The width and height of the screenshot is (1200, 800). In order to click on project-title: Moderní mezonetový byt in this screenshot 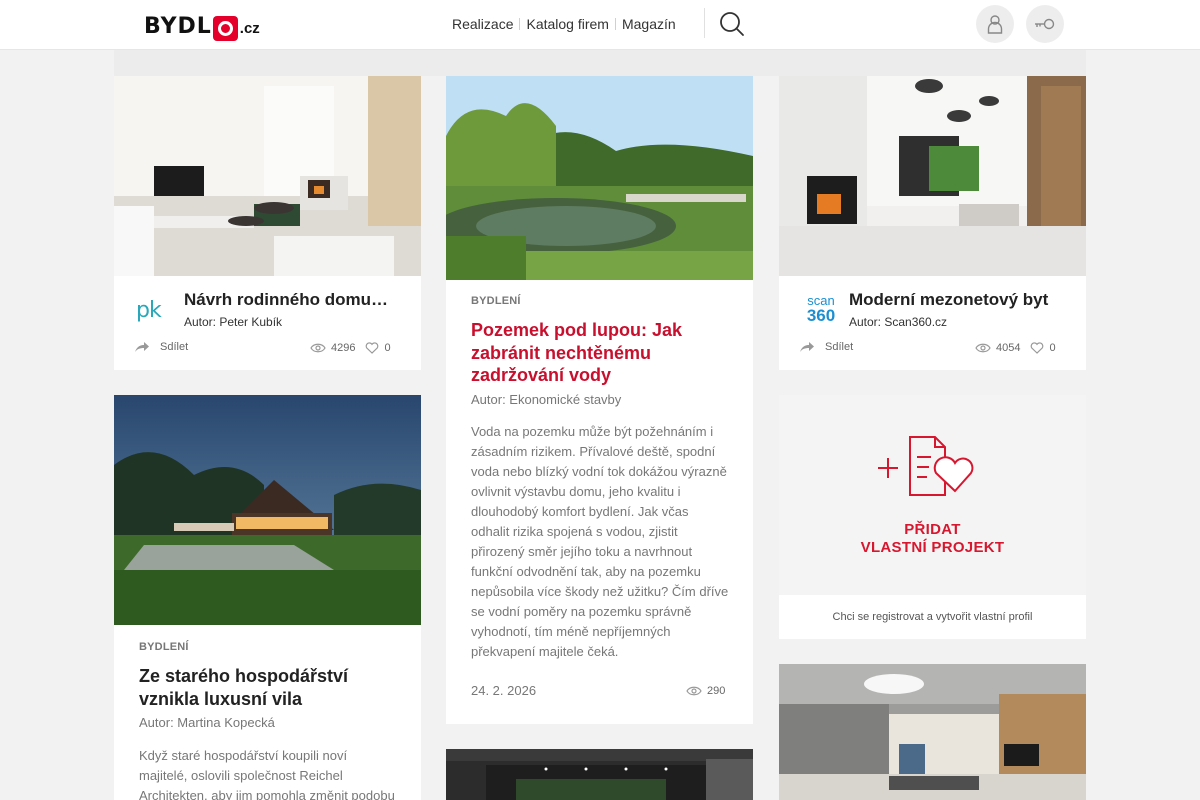, I will do `click(960, 300)`.